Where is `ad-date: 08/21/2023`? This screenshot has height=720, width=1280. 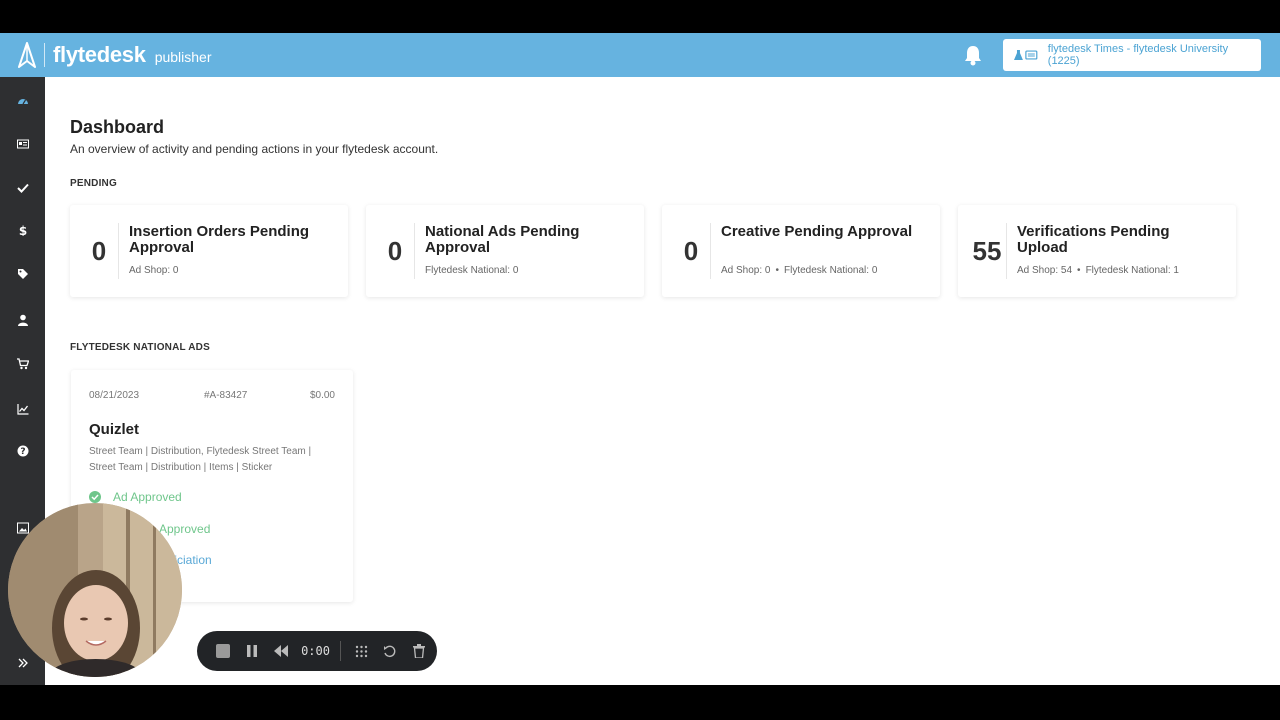
ad-date: 08/21/2023 is located at coordinates (114, 395).